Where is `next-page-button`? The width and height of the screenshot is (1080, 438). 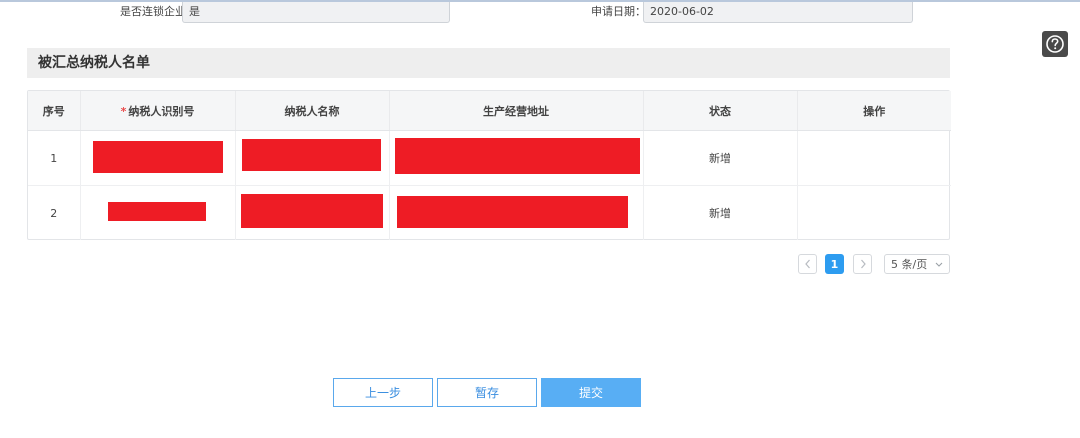 next-page-button is located at coordinates (862, 264).